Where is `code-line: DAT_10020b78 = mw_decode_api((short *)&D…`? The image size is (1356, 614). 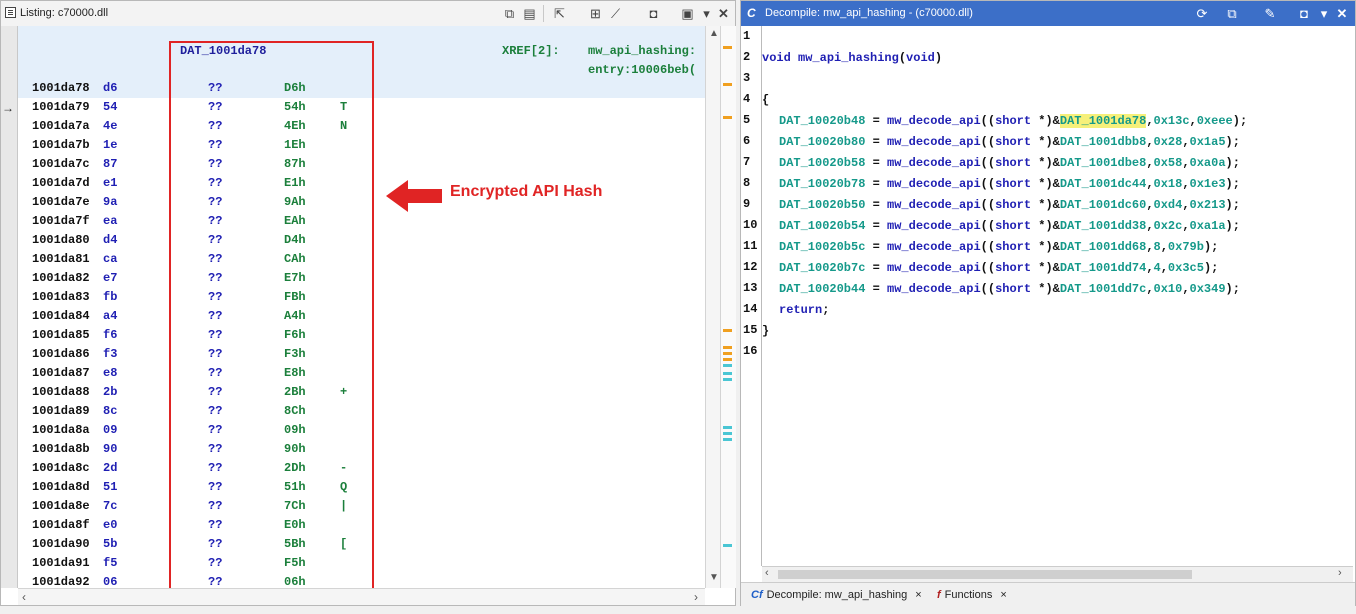
code-line: DAT_10020b78 = mw_decode_api((short *)&D… is located at coordinates (1001, 184).